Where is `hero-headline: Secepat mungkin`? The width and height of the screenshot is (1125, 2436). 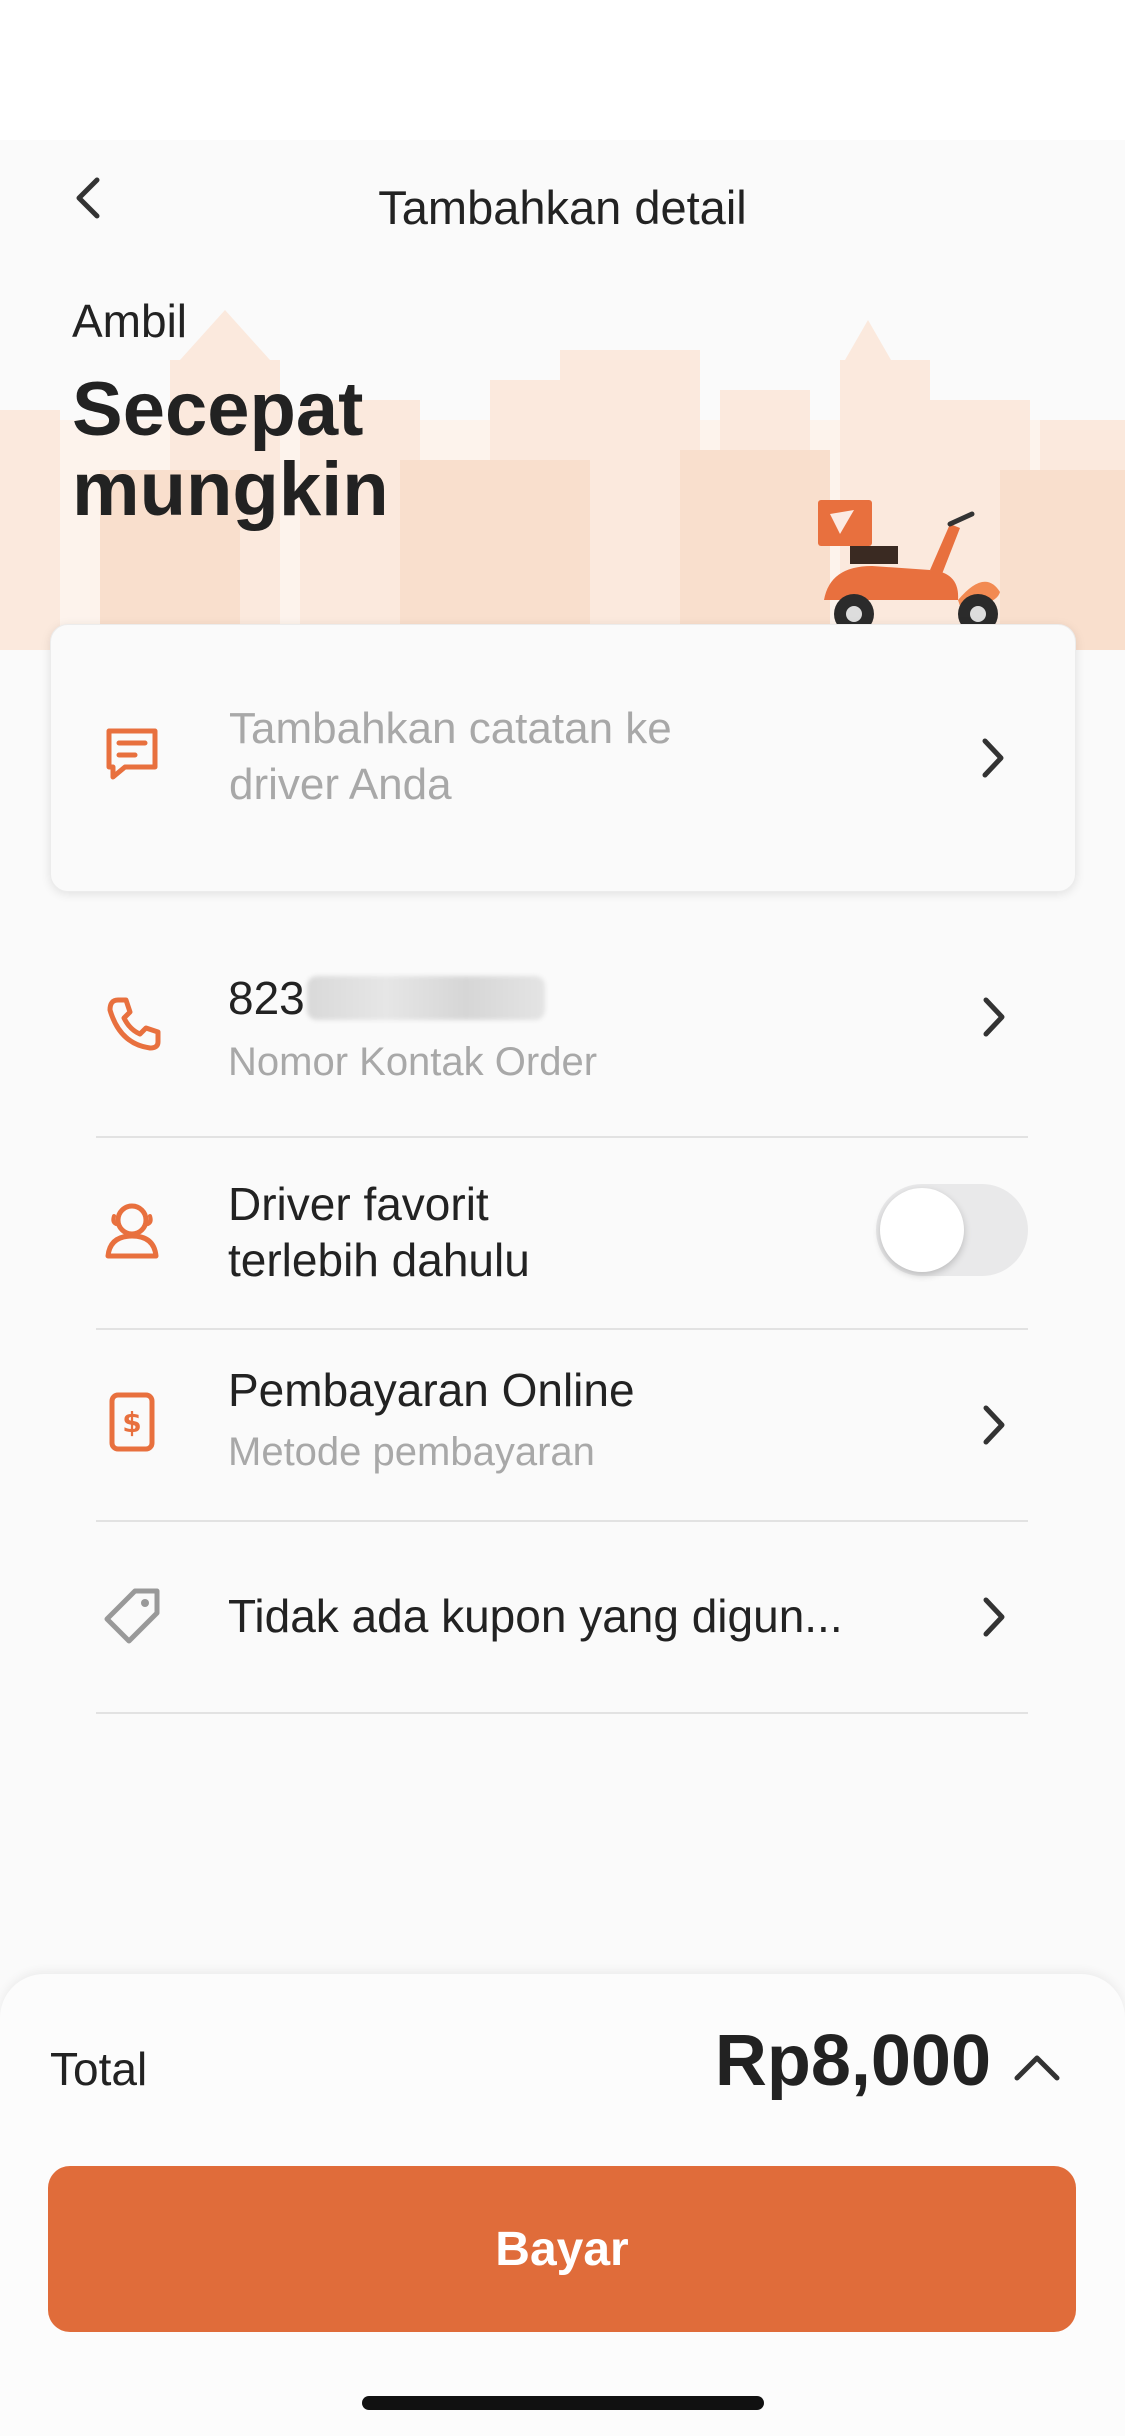 hero-headline: Secepat mungkin is located at coordinates (230, 449).